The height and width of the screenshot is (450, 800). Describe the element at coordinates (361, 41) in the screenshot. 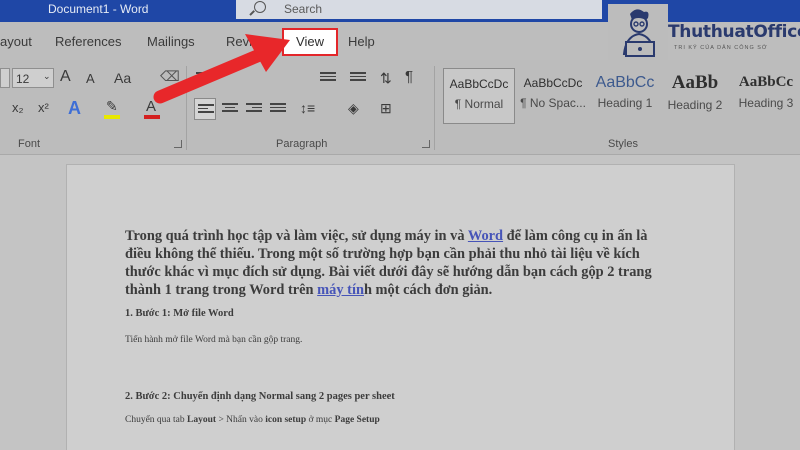

I see `tab-help: Help` at that location.